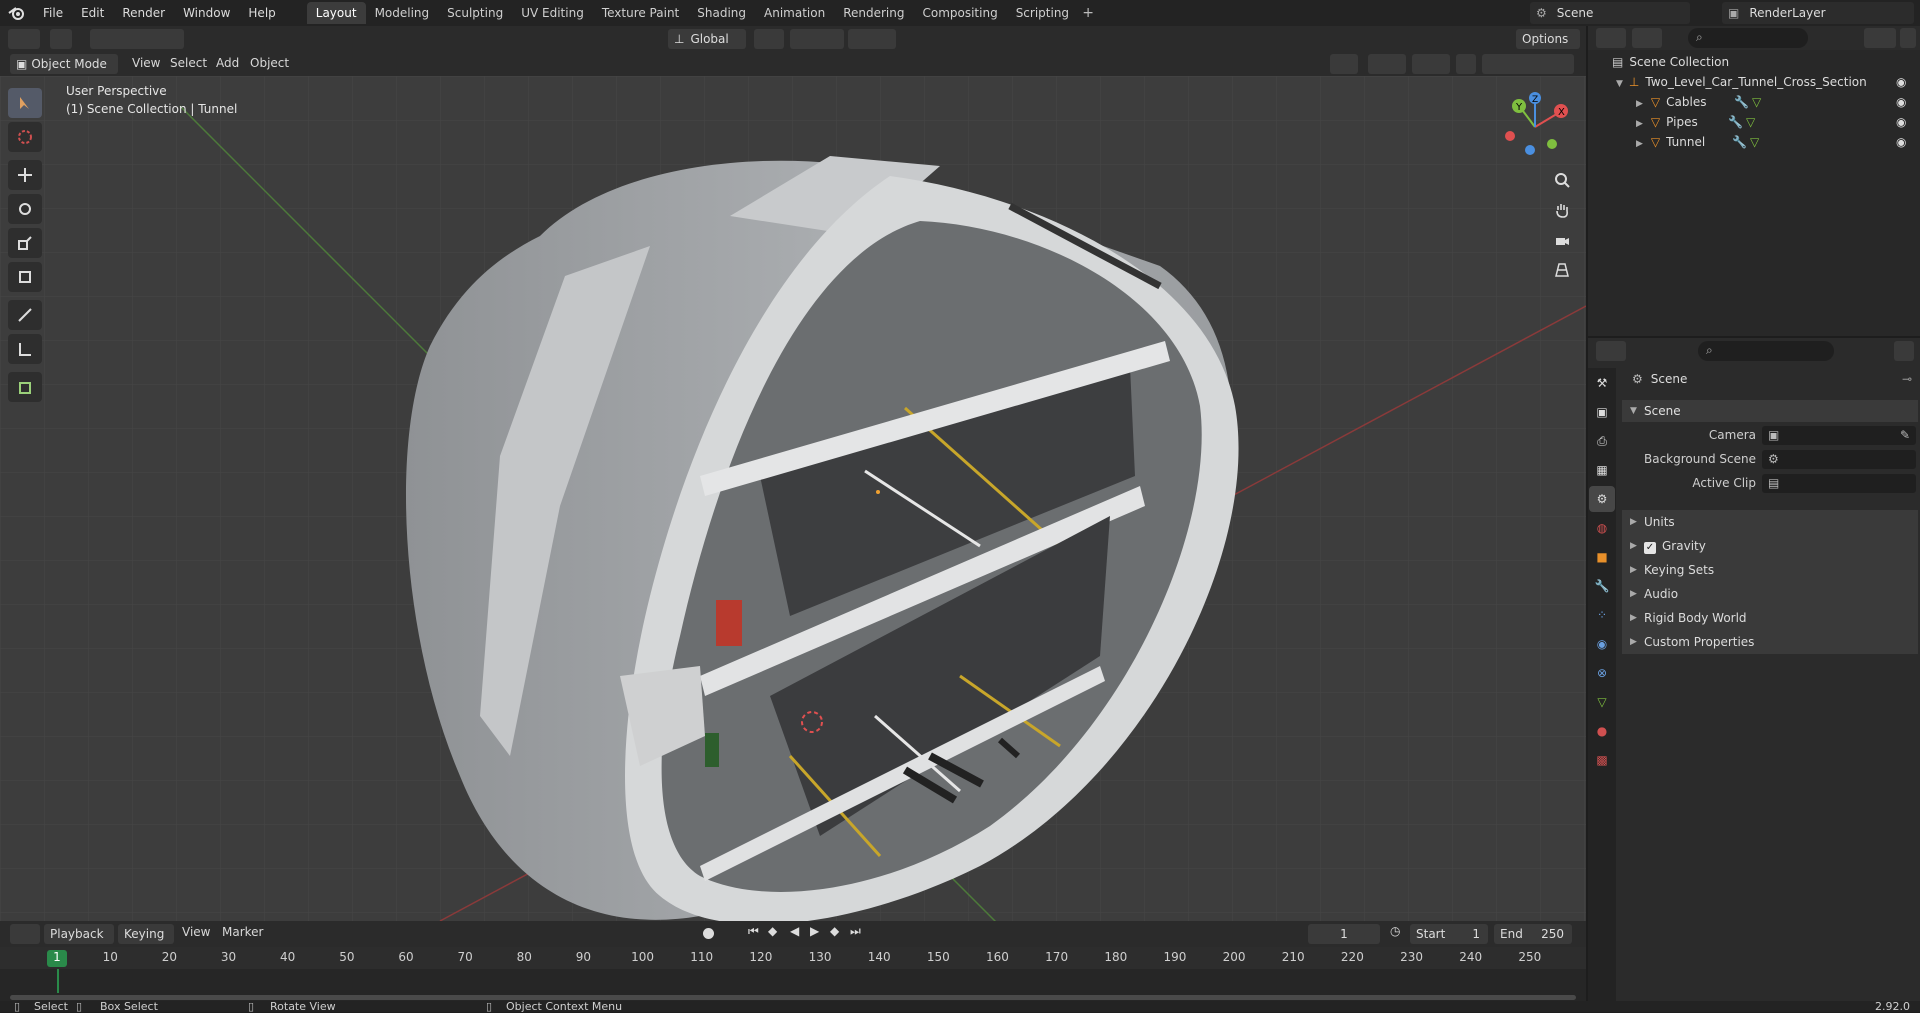 Image resolution: width=1920 pixels, height=1013 pixels. I want to click on scene-properties-icon: ⚙, so click(1602, 499).